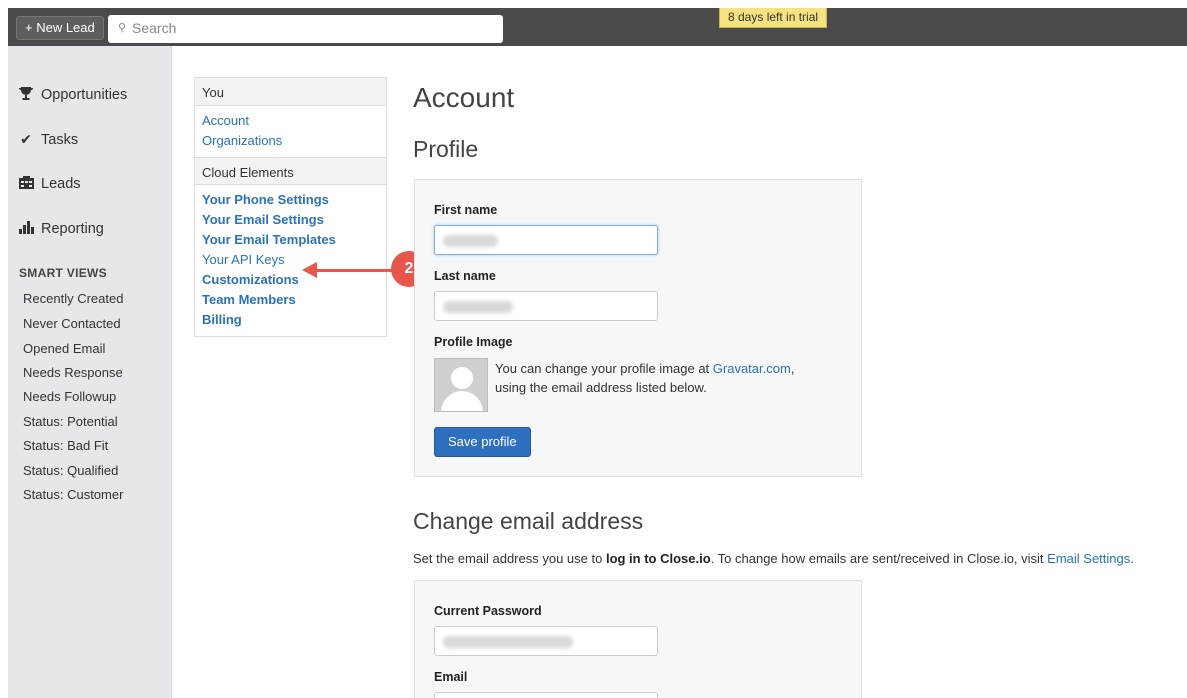 Image resolution: width=1187 pixels, height=698 pixels. What do you see at coordinates (72, 323) in the screenshot?
I see `smart-view-item: Never Contacted` at bounding box center [72, 323].